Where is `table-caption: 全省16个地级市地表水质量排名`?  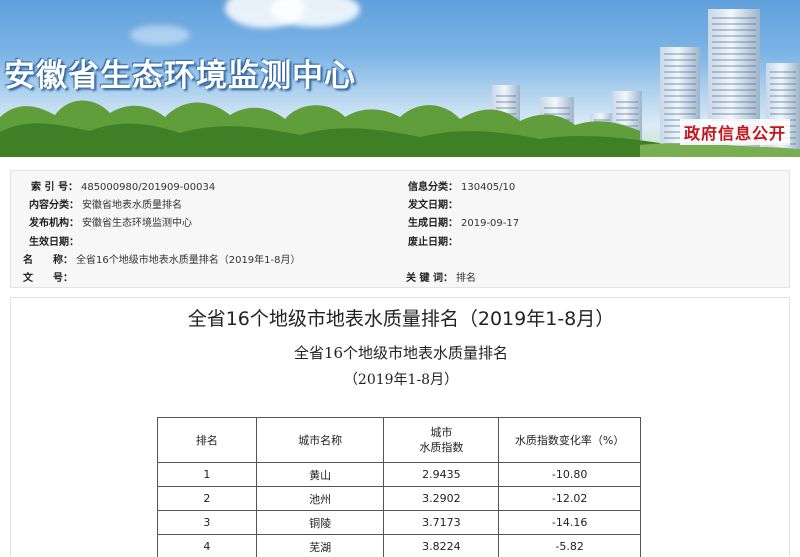 table-caption: 全省16个地级市地表水质量排名 is located at coordinates (401, 353).